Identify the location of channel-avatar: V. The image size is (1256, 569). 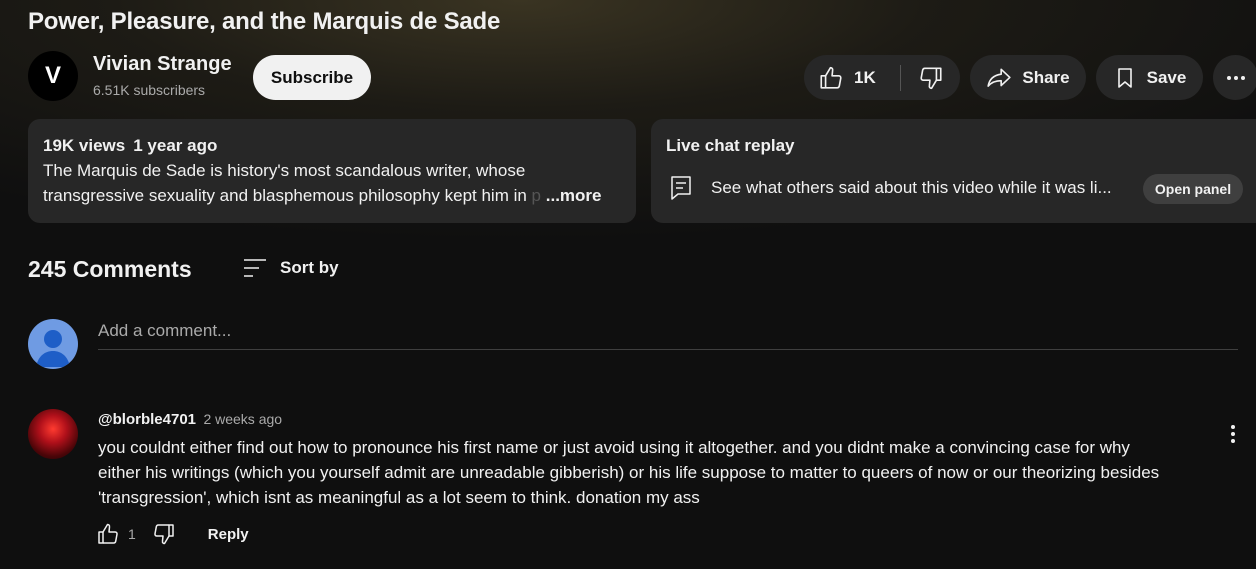
(53, 76).